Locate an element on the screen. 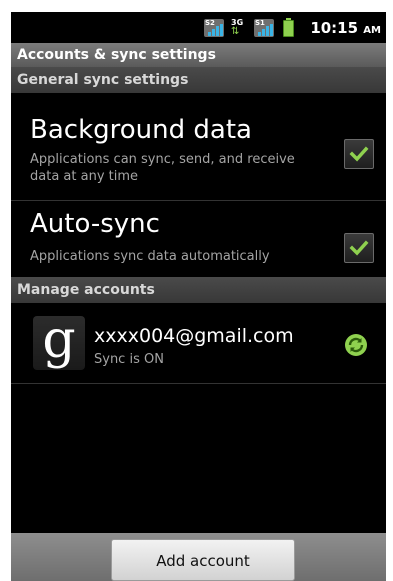 The height and width of the screenshot is (581, 393). data-3g-icon: 3G ⇅ is located at coordinates (237, 27).